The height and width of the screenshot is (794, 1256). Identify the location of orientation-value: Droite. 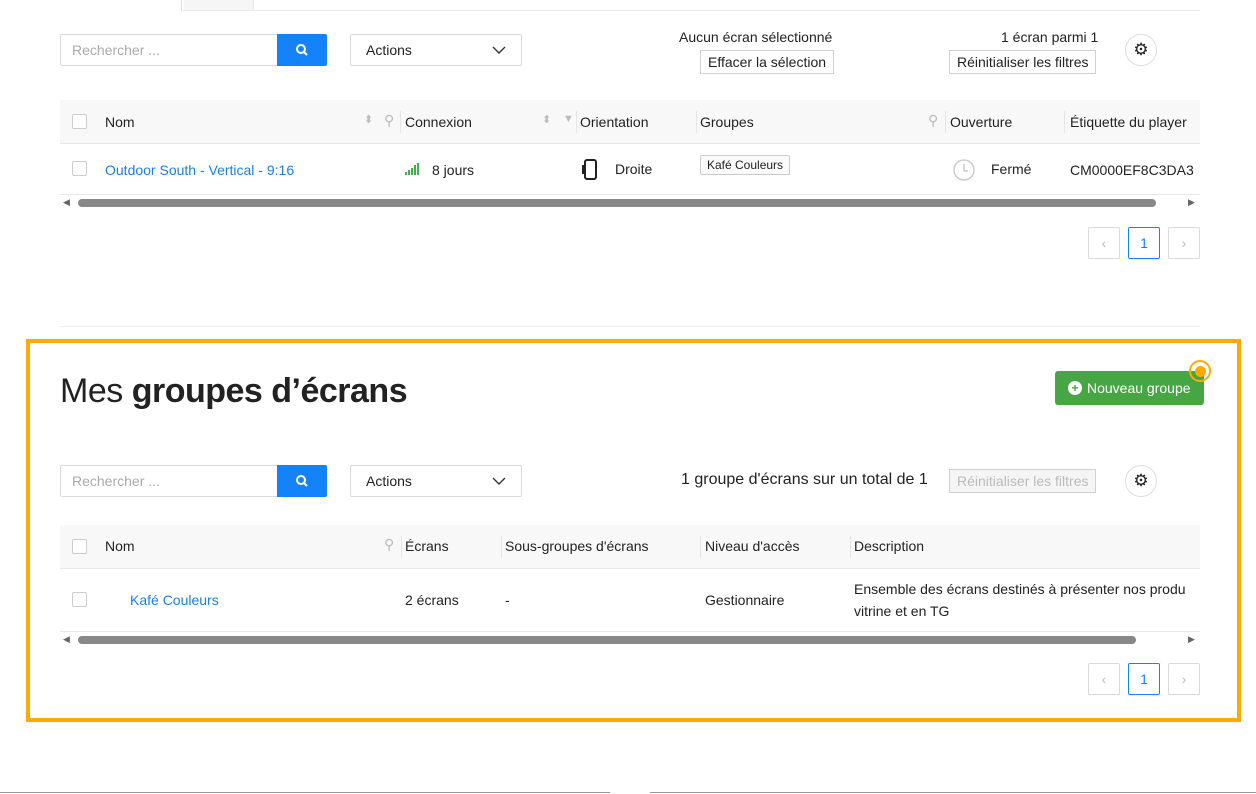
(634, 169).